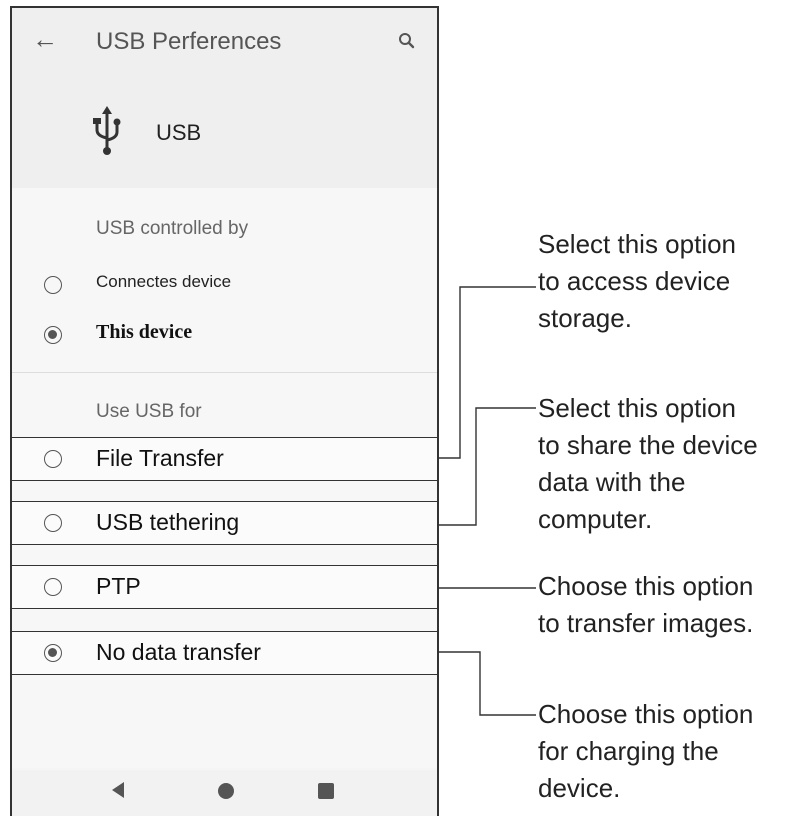  I want to click on callout-line: data with the, so click(612, 482).